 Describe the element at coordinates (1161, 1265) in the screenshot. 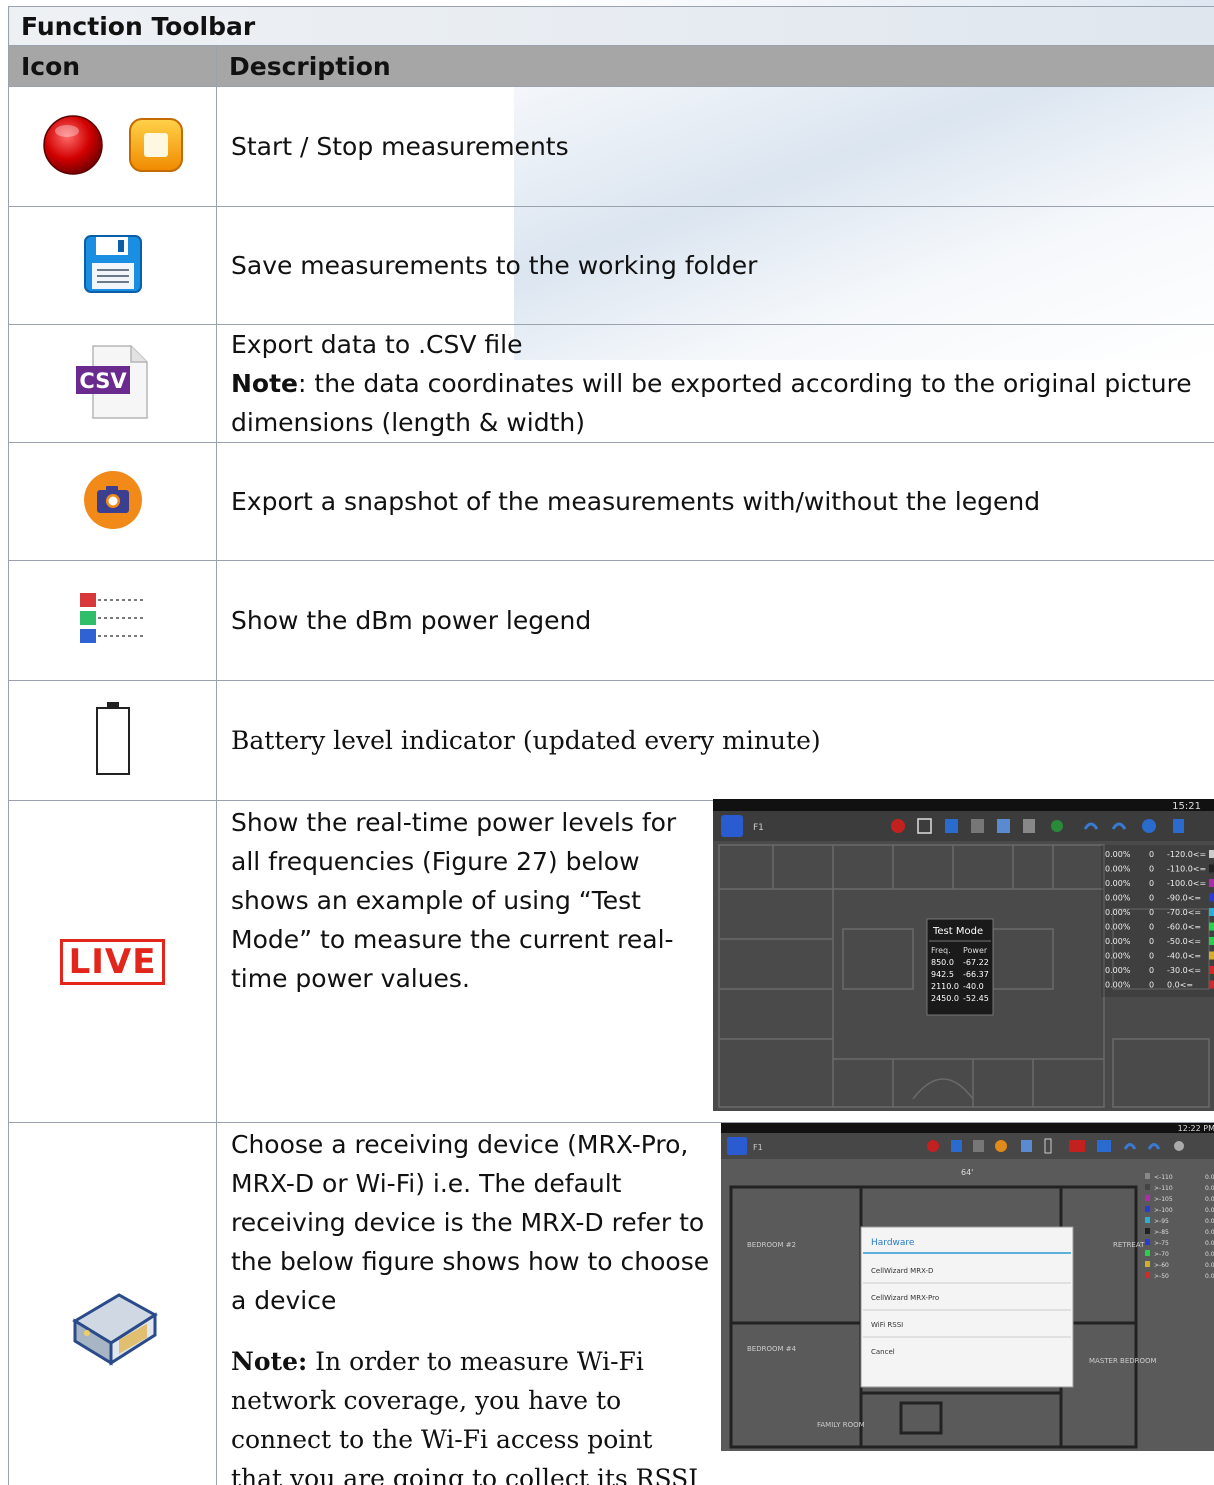

I see `legend-value: >-60` at that location.